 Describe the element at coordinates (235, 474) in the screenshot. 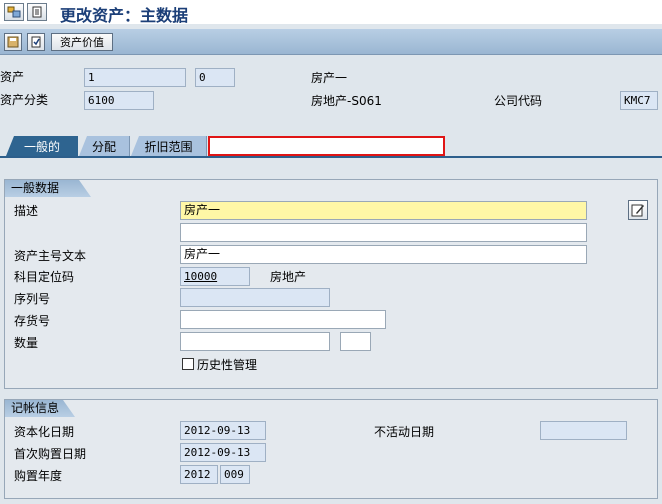

I see `acquisition-period-field: 009` at that location.